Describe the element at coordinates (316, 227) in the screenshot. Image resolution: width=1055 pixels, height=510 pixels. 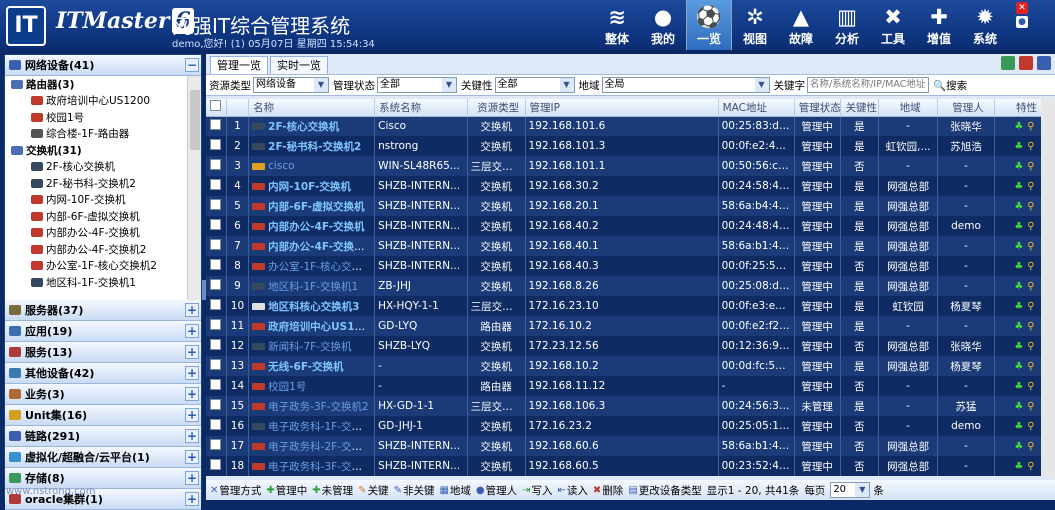
I see `device-name-link: 内部办公-4F-交换机` at that location.